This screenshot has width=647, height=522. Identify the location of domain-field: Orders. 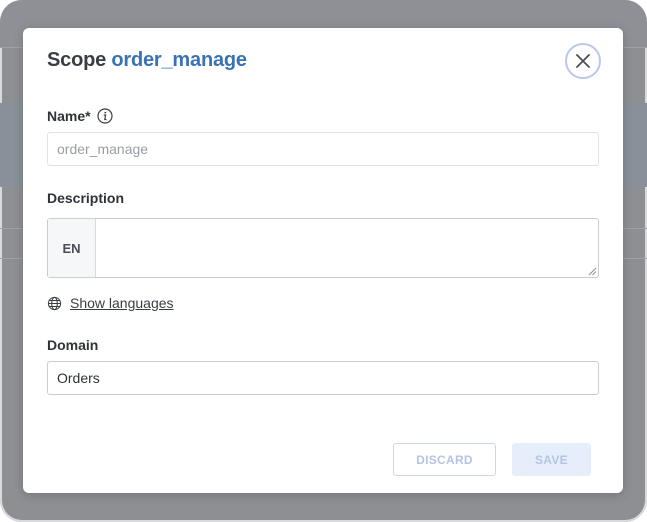
(323, 378).